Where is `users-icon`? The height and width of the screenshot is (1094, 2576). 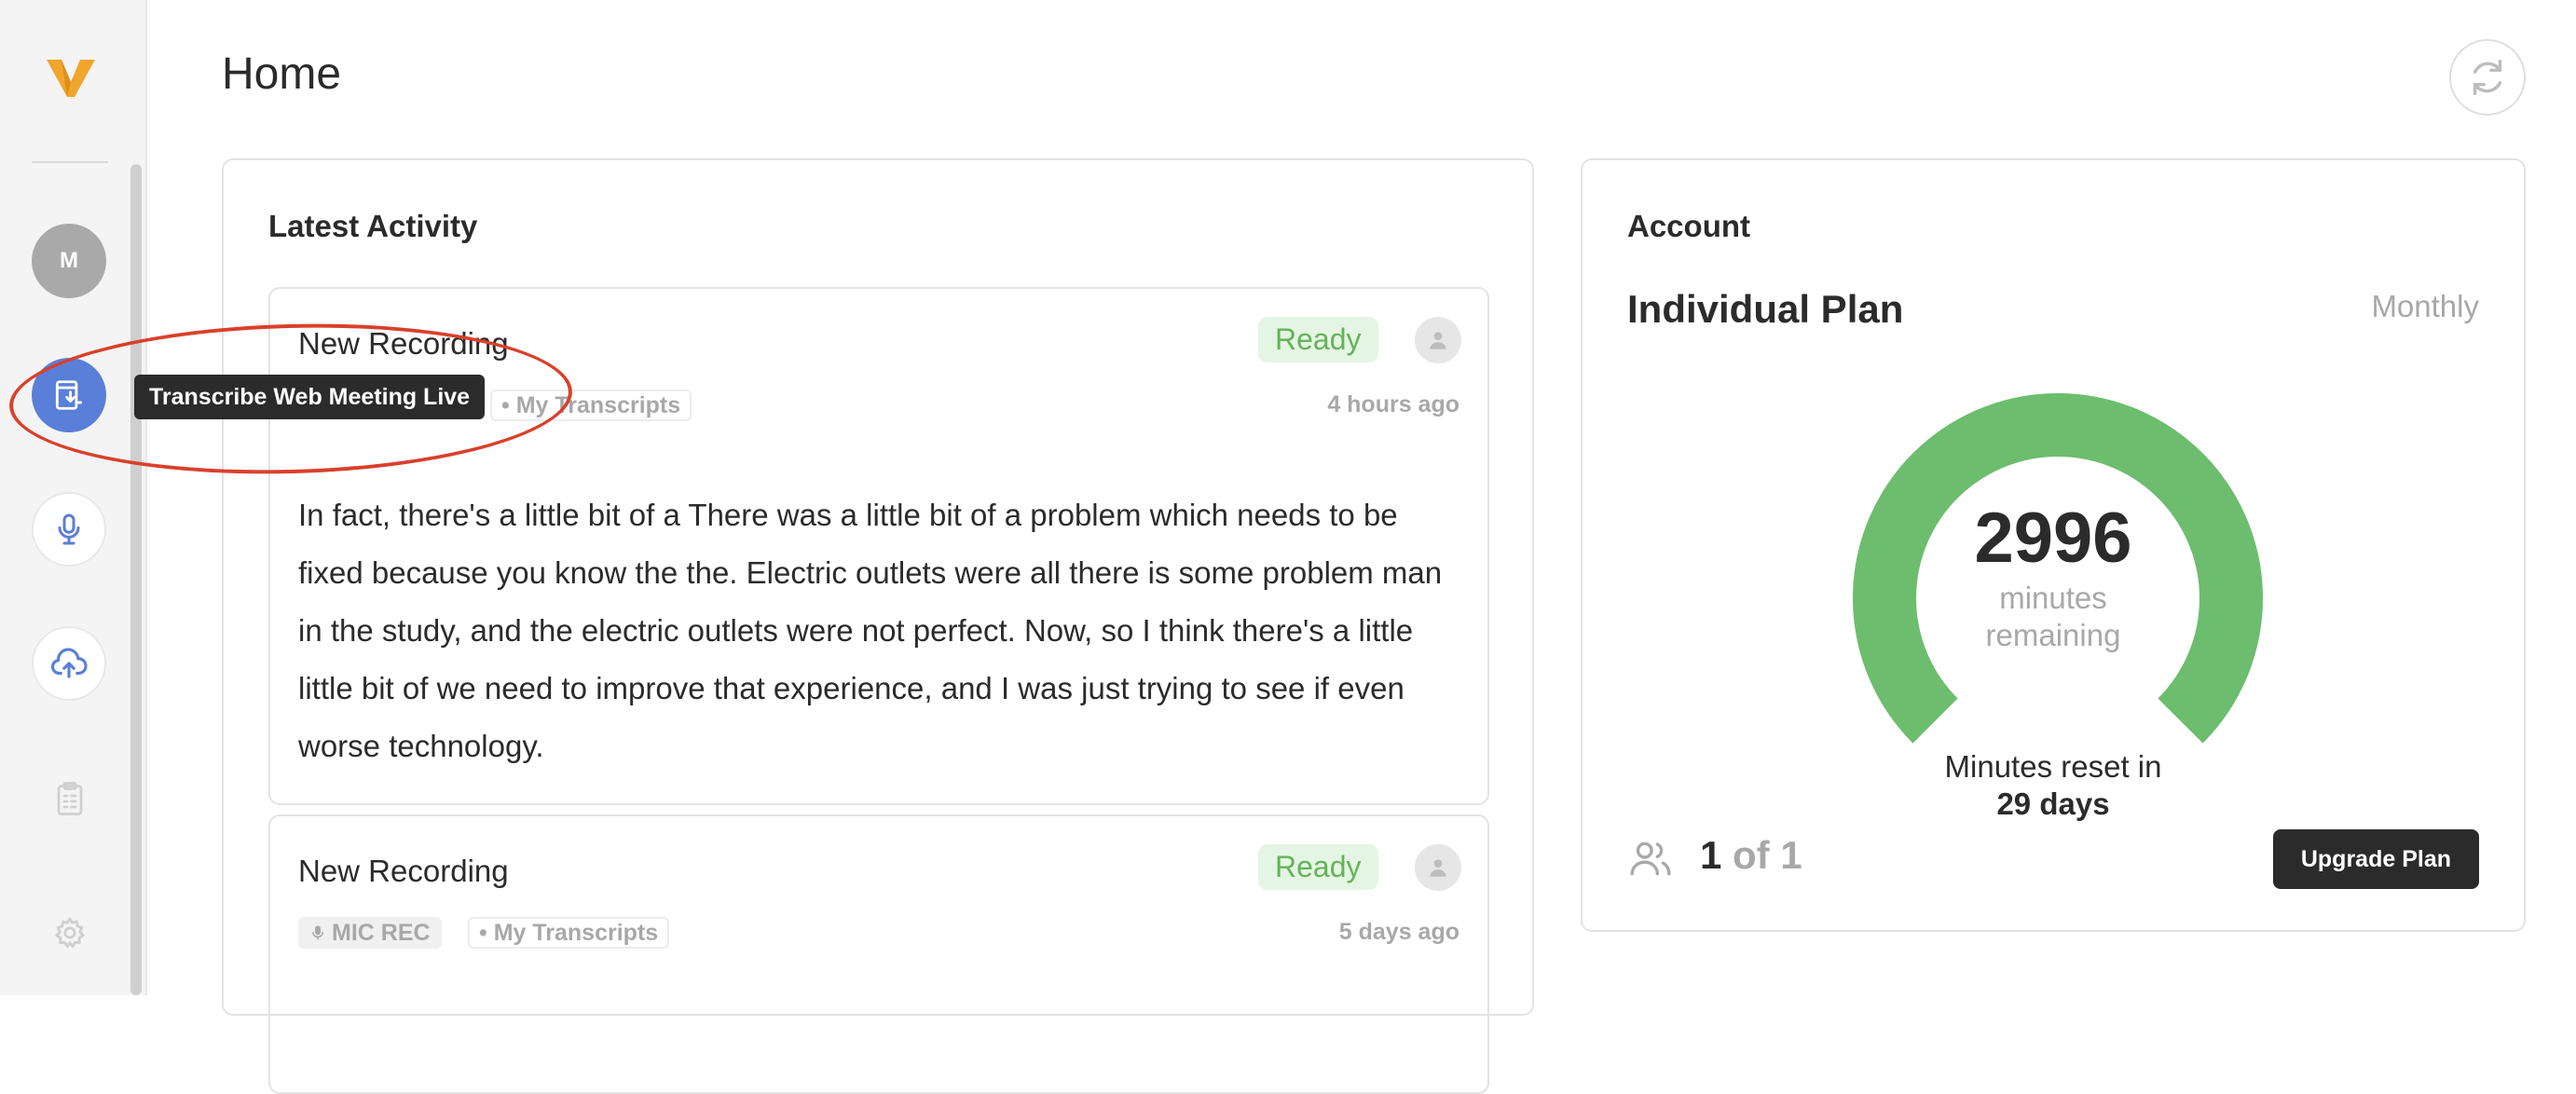 users-icon is located at coordinates (1650, 859).